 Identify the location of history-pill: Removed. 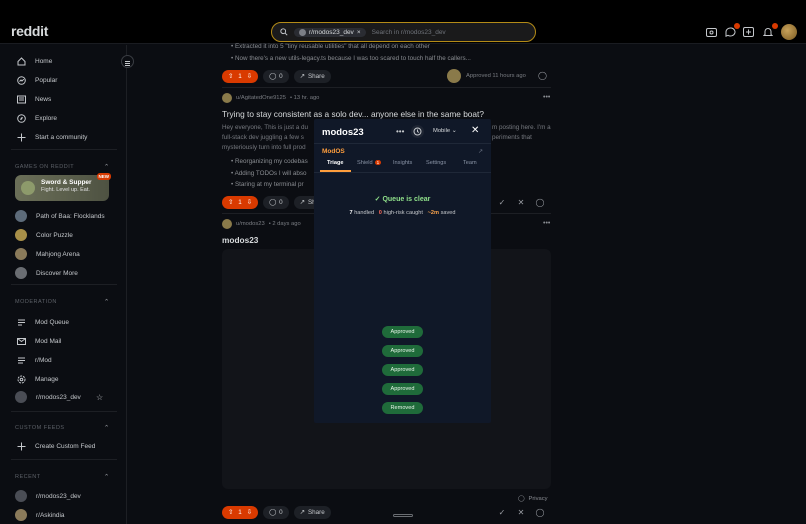
(402, 408).